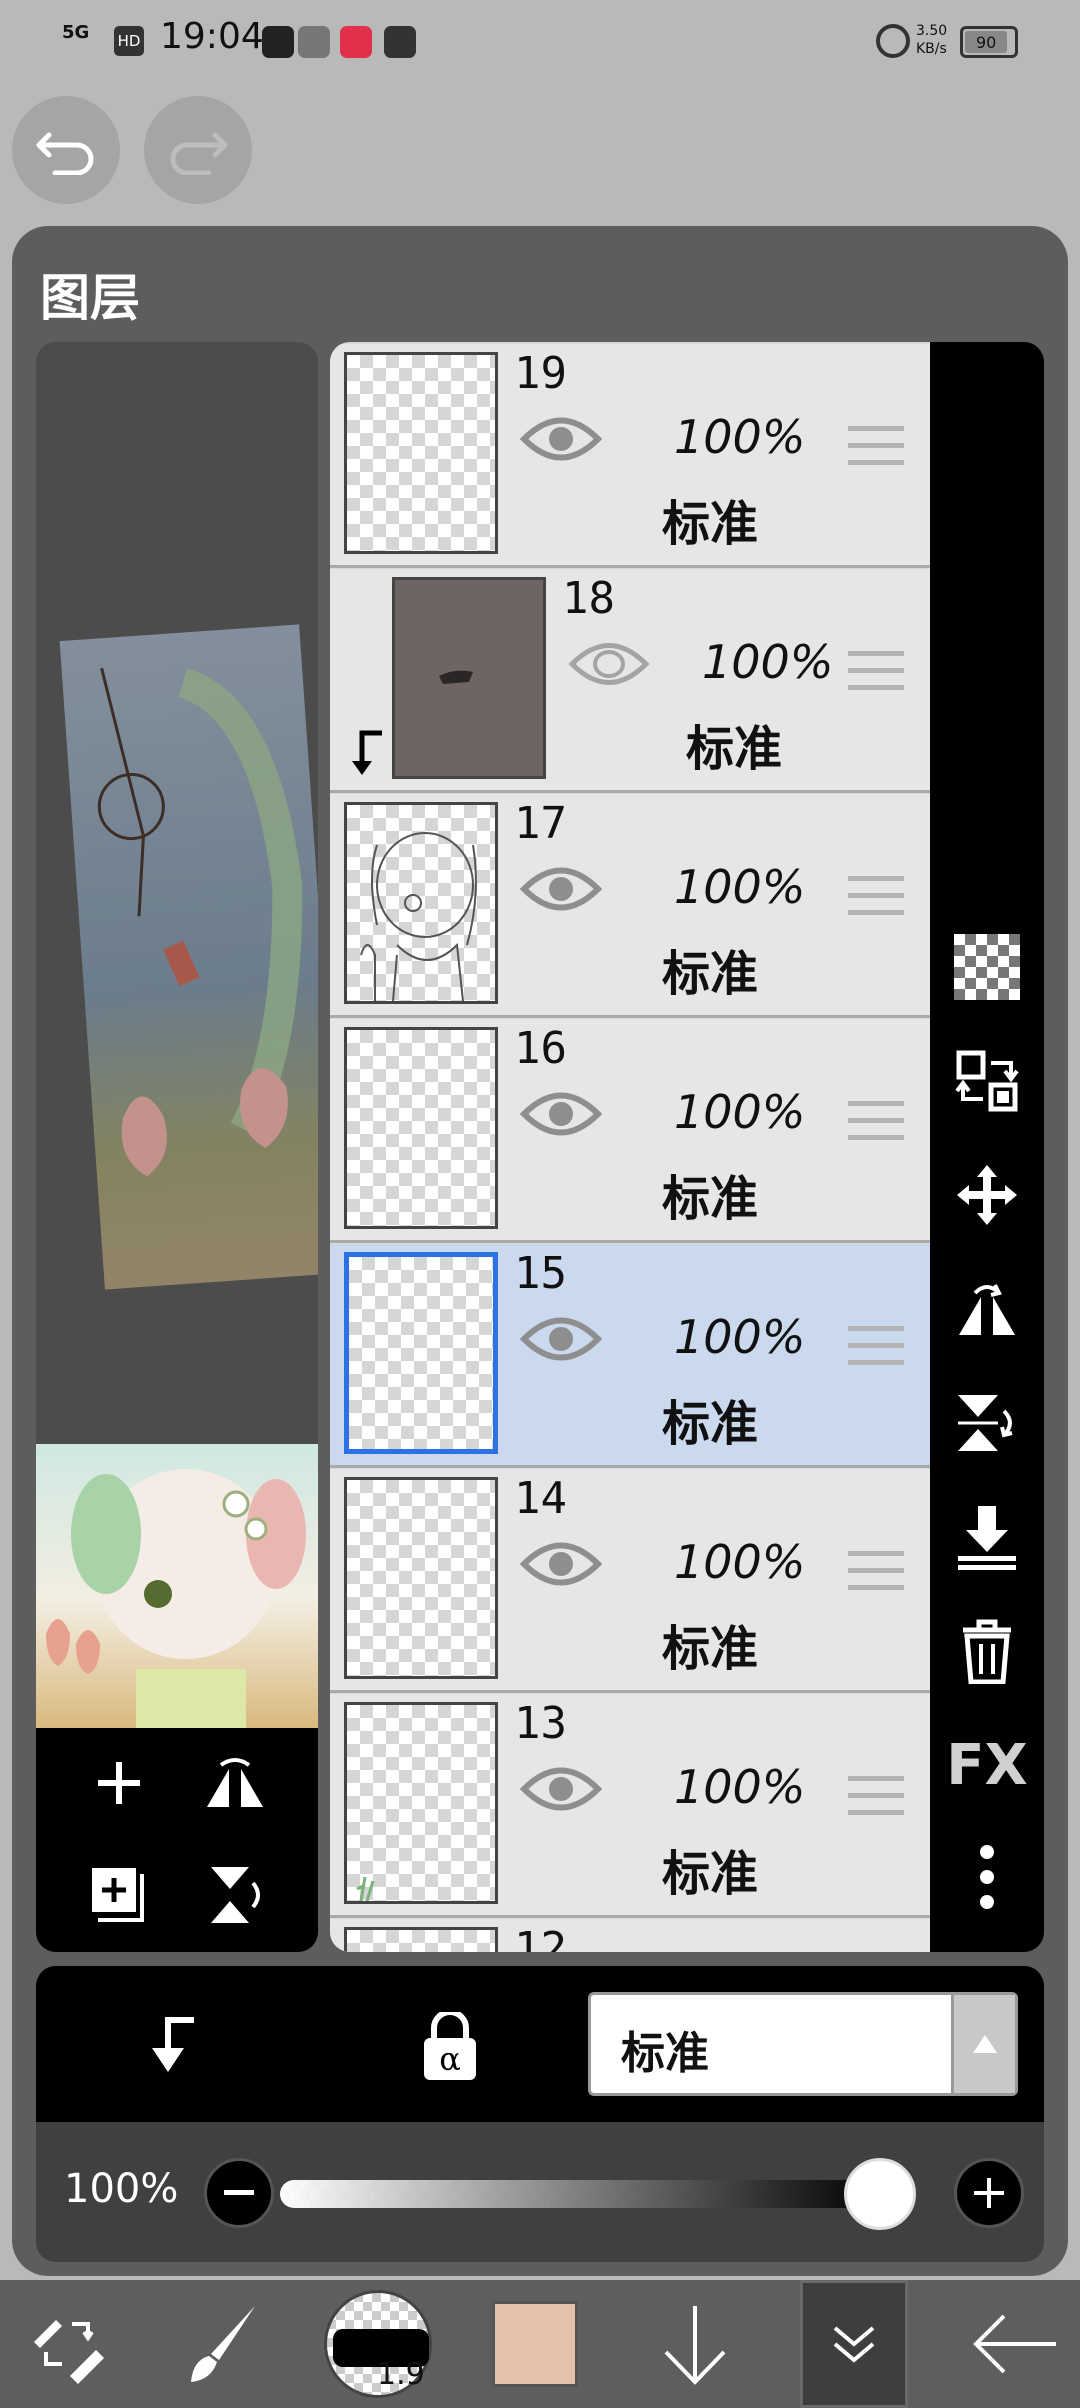 This screenshot has width=1080, height=2408. Describe the element at coordinates (854, 2344) in the screenshot. I see `collapse-panel-button` at that location.